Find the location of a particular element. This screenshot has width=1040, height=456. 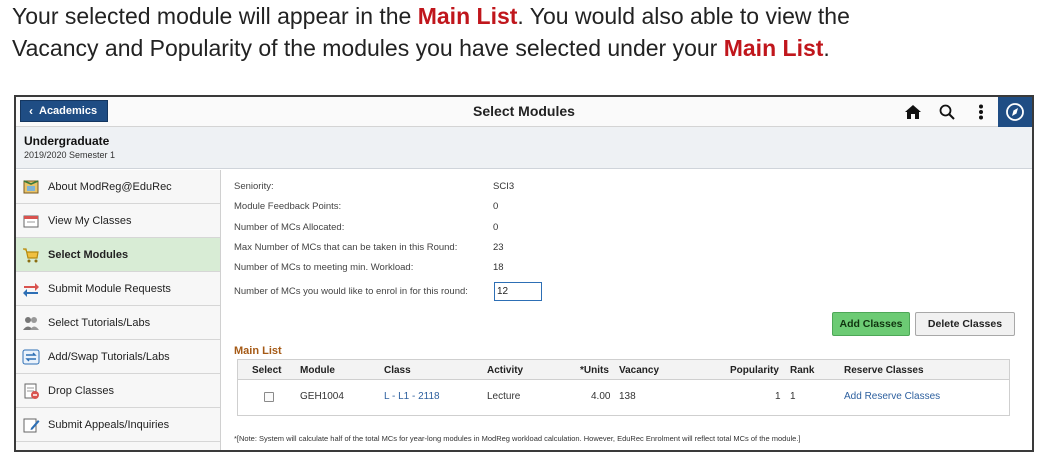

search-icon is located at coordinates (947, 112).